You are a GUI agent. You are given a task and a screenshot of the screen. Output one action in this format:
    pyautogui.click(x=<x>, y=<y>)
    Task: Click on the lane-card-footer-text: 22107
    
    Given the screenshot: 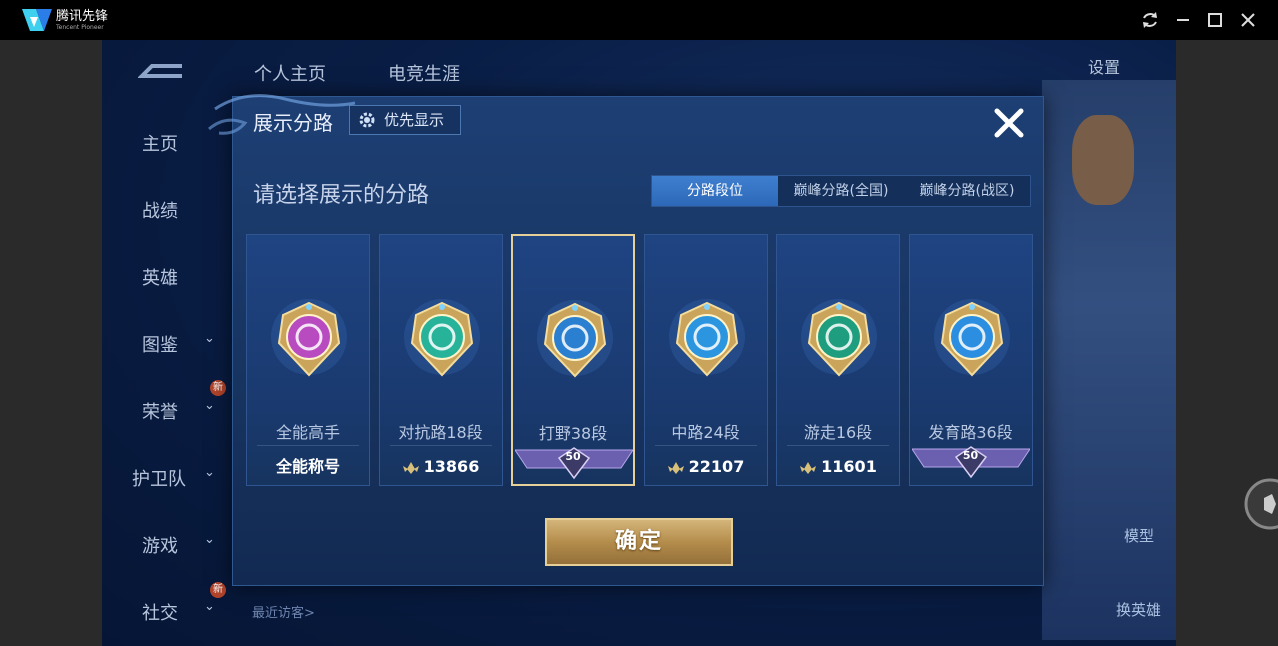 What is the action you would take?
    pyautogui.click(x=716, y=466)
    